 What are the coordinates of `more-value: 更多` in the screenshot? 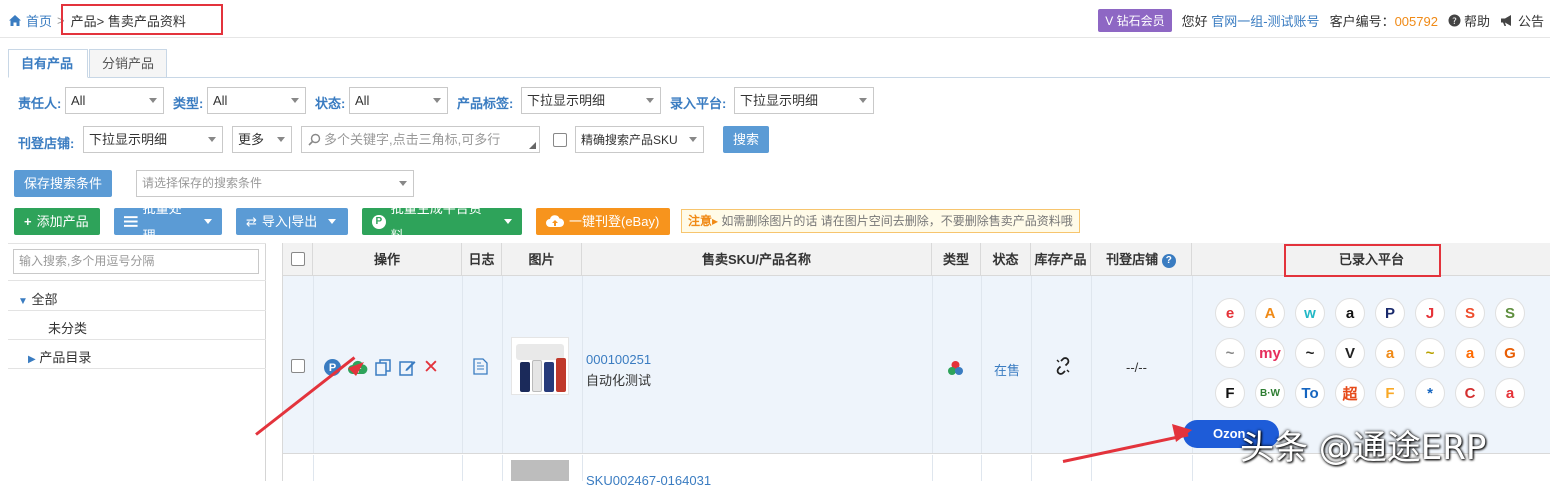 It's located at (251, 139).